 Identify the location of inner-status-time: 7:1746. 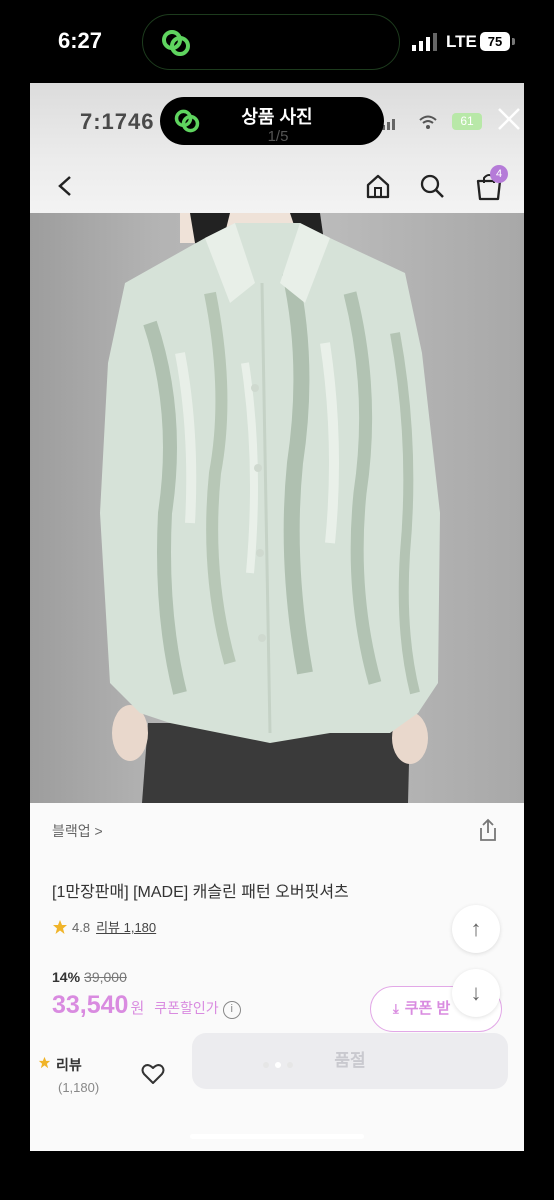
(117, 121).